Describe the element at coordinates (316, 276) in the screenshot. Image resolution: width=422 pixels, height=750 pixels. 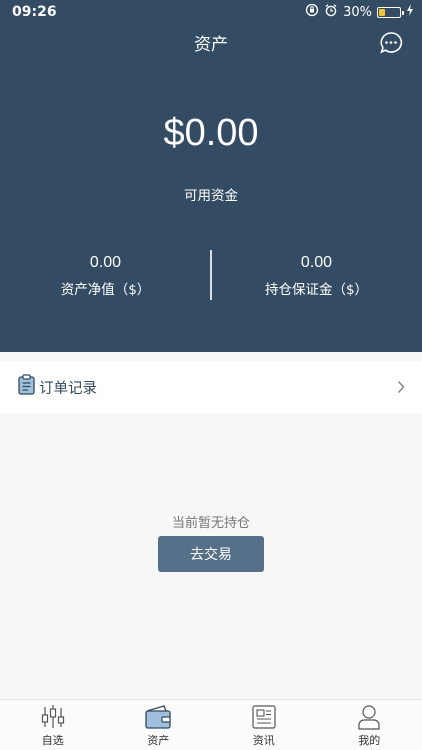
I see `margin-stat: 0.00 持仓保证金（$）` at that location.